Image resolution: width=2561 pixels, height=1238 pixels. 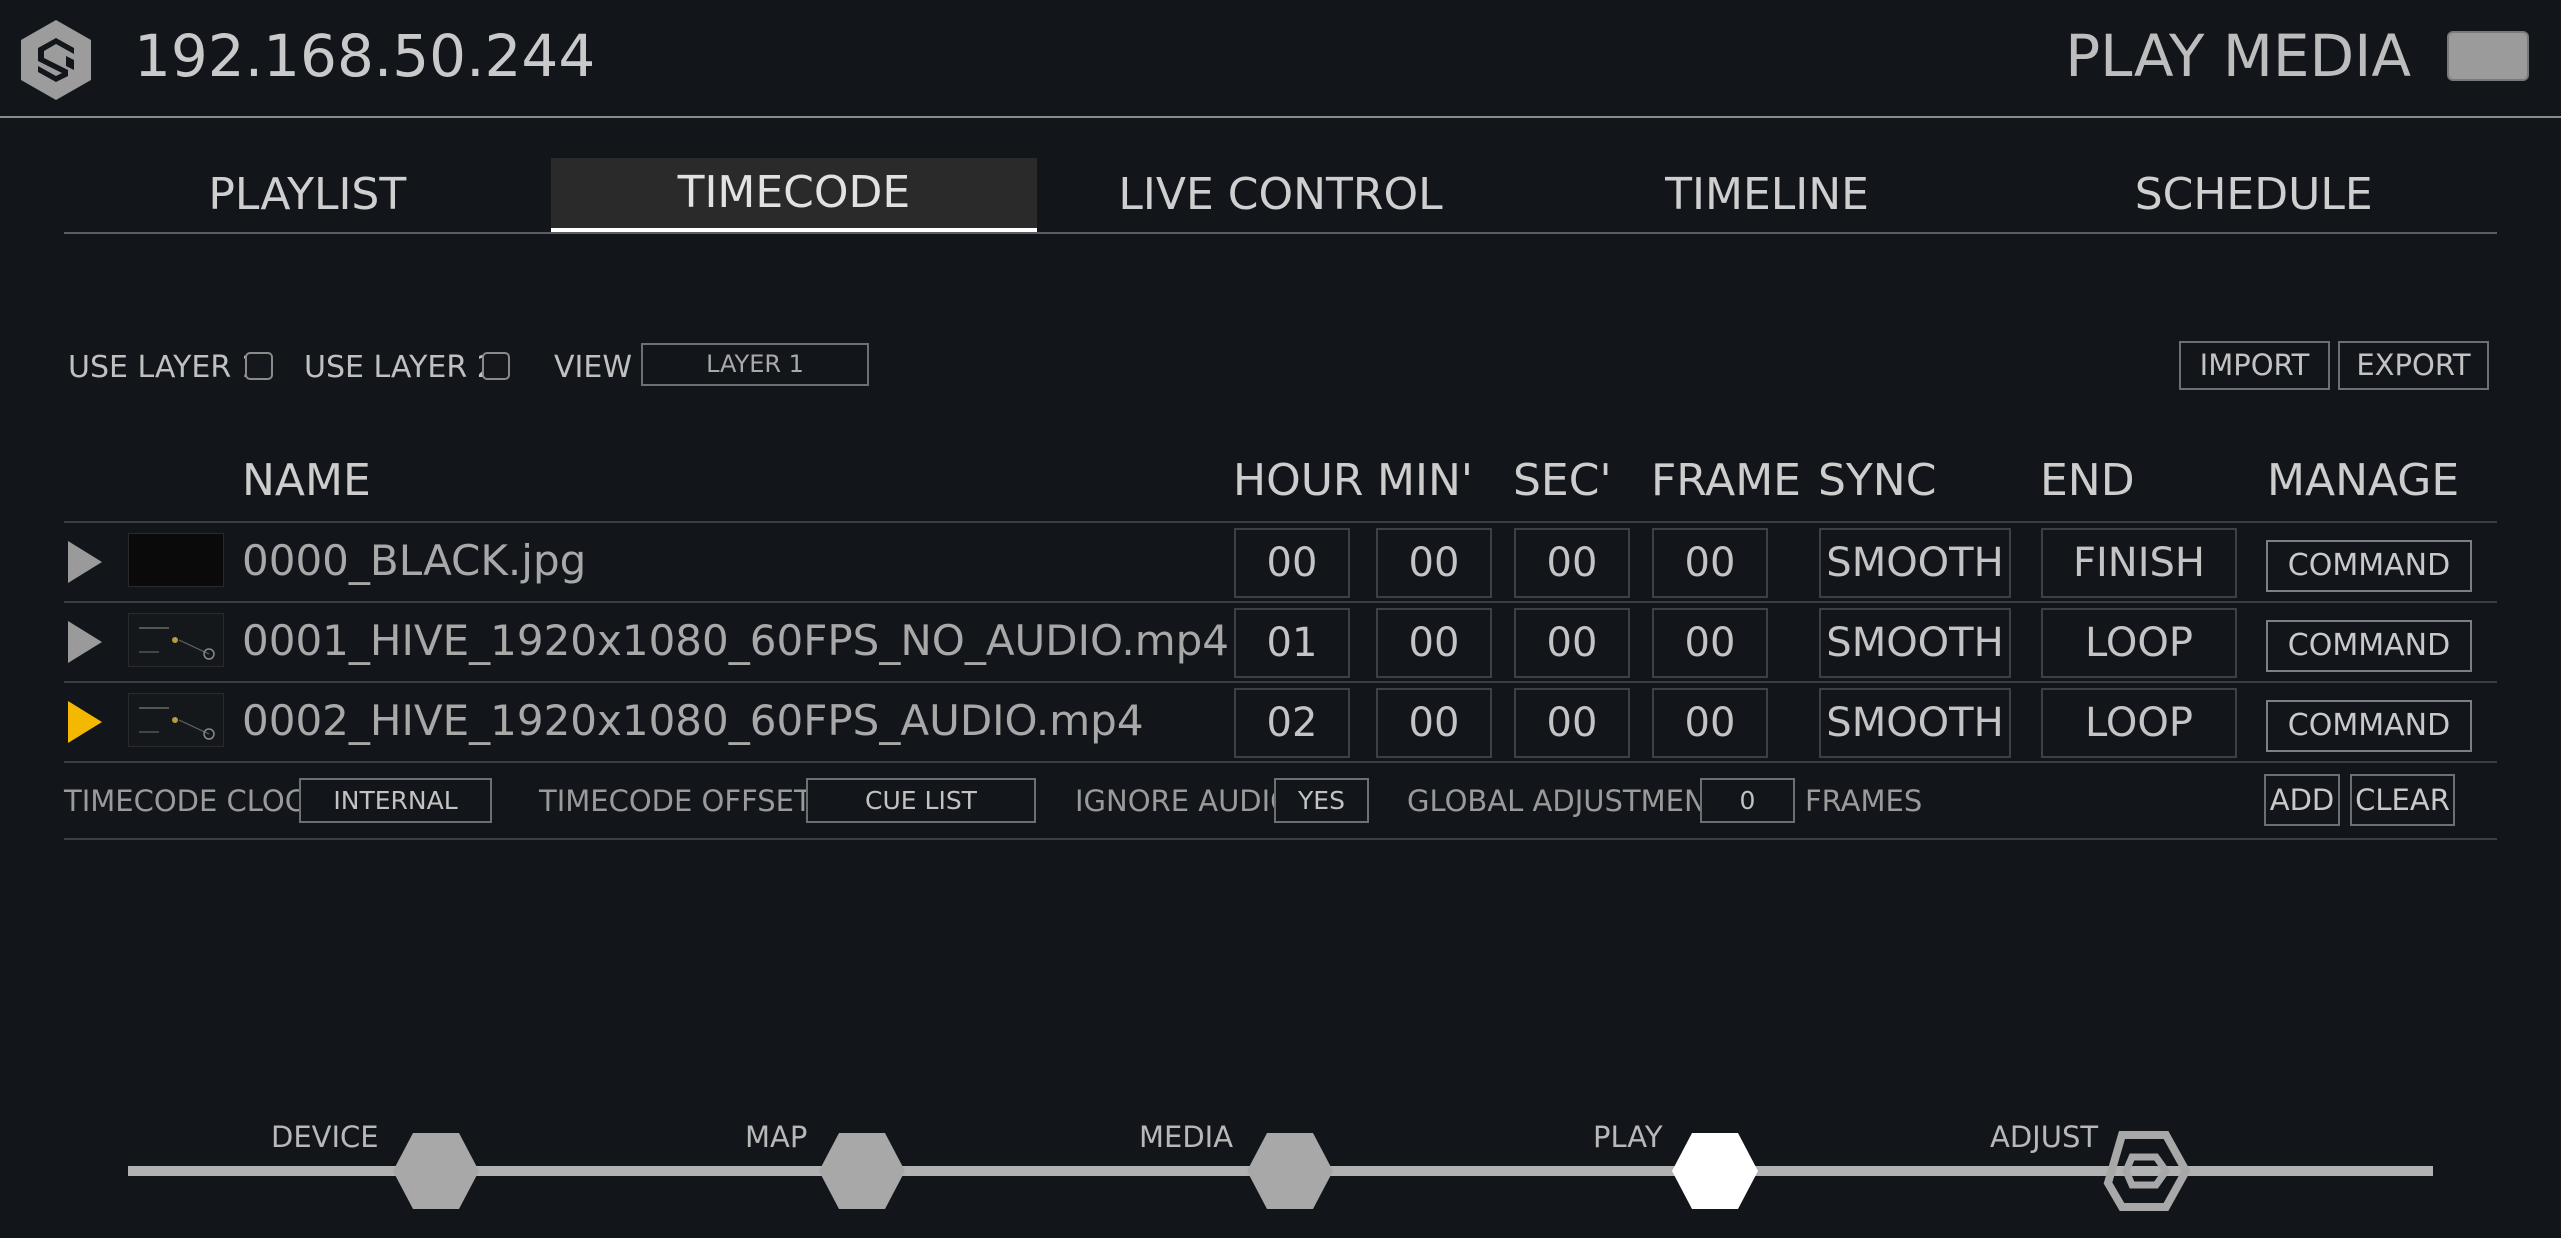 I want to click on column-header-manage: MANAGE, so click(x=2363, y=480).